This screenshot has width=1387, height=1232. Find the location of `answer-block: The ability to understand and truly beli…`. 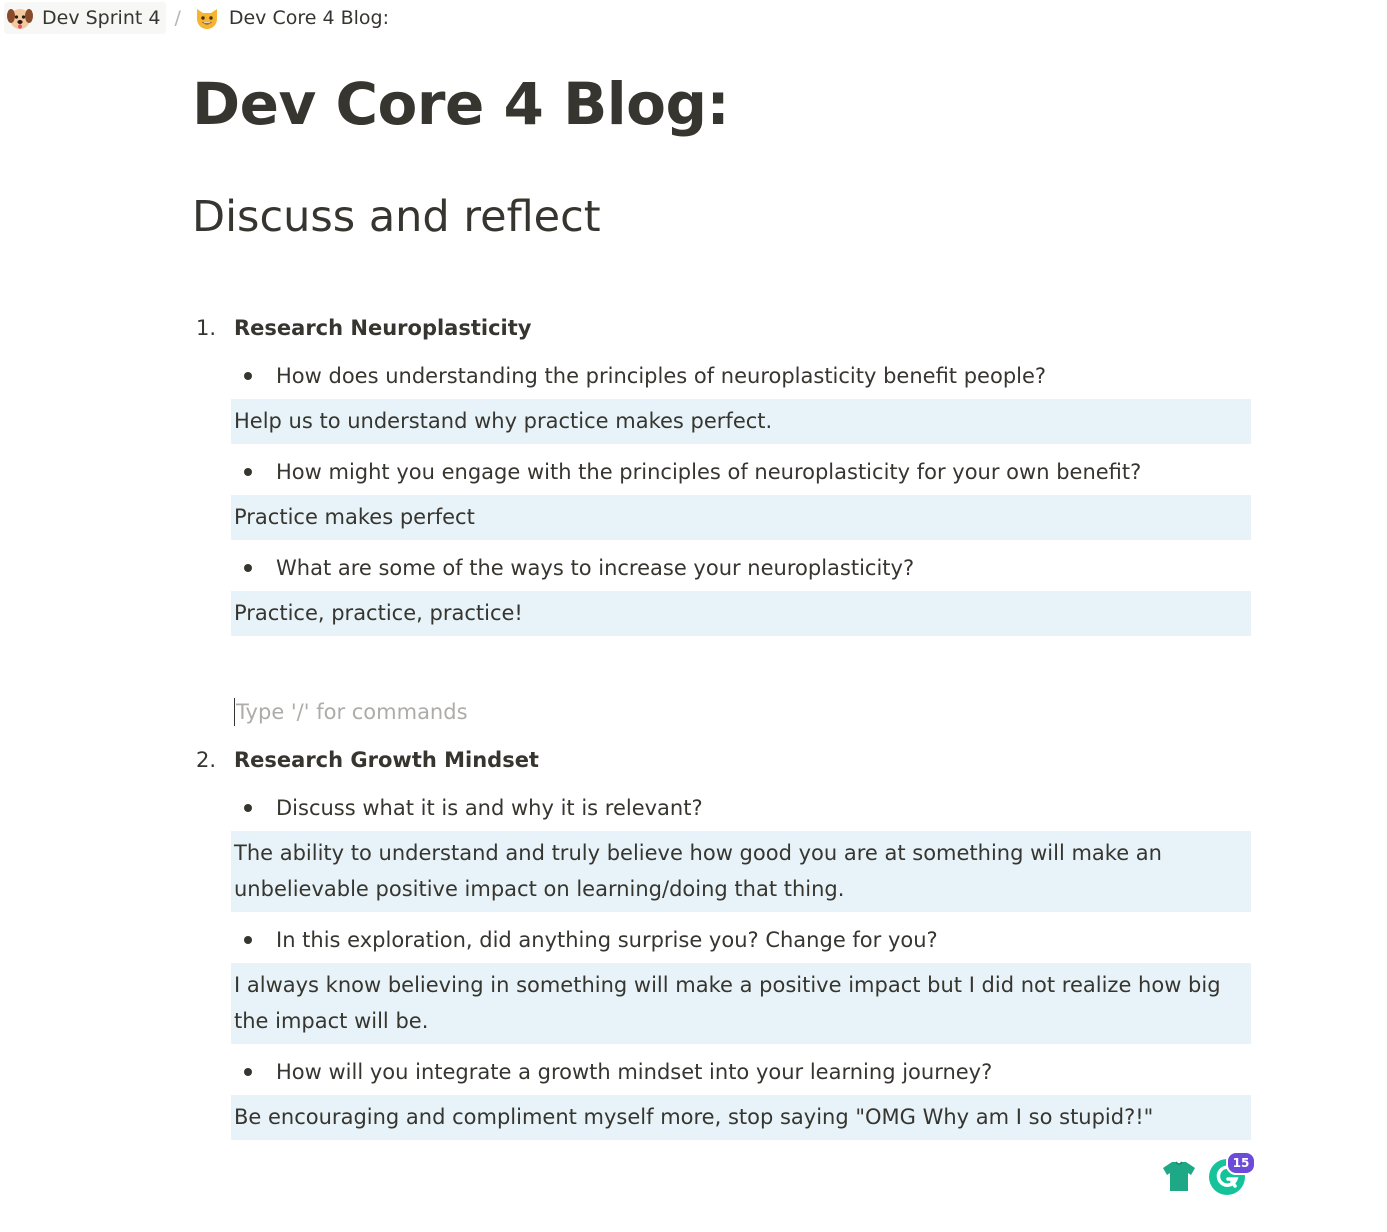

answer-block: The ability to understand and truly beli… is located at coordinates (741, 871).